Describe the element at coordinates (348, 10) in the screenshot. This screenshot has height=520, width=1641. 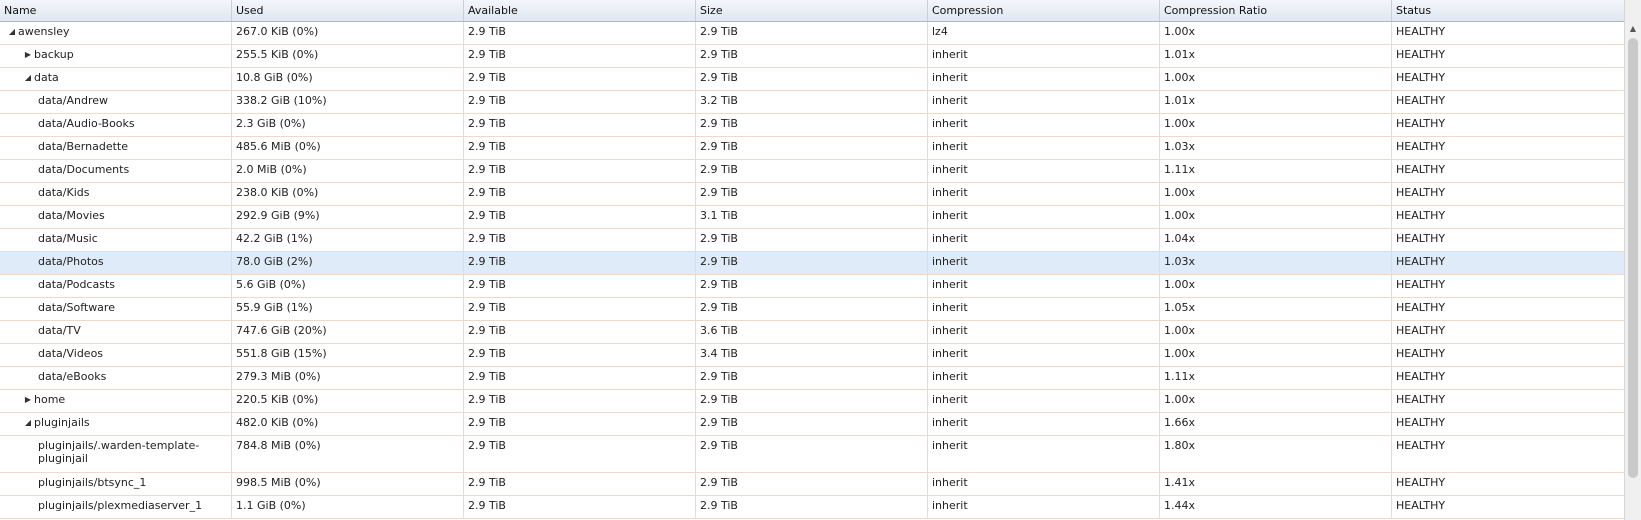
I see `column-header-used: Used` at that location.